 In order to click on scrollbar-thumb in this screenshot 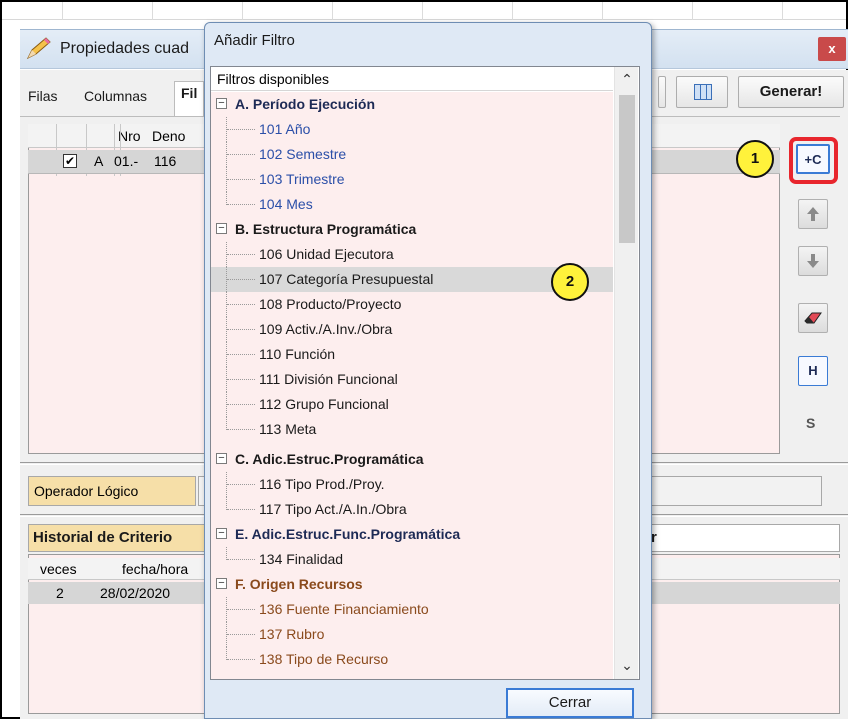, I will do `click(627, 169)`.